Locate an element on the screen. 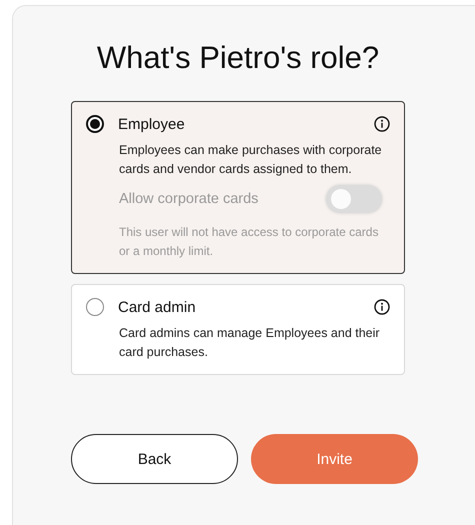 This screenshot has height=525, width=475. role-option: Card admin Card admins can manage Employees and their card purchases. is located at coordinates (238, 329).